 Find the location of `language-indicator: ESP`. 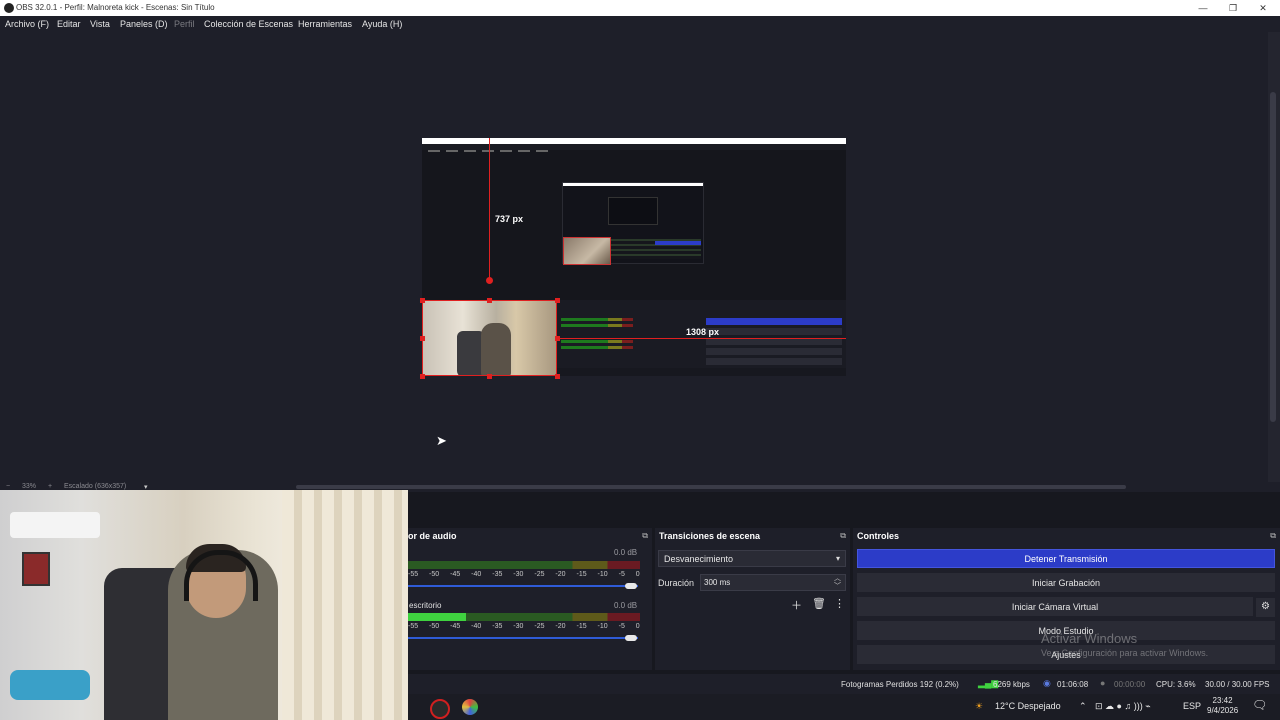

language-indicator: ESP is located at coordinates (1192, 706).